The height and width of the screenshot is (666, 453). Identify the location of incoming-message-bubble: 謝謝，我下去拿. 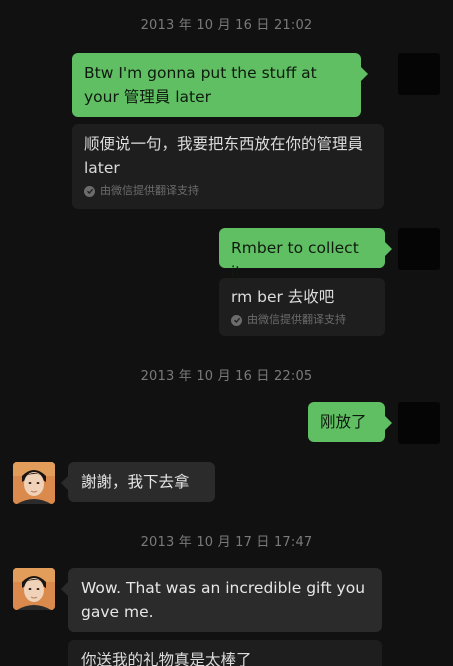
(138, 482).